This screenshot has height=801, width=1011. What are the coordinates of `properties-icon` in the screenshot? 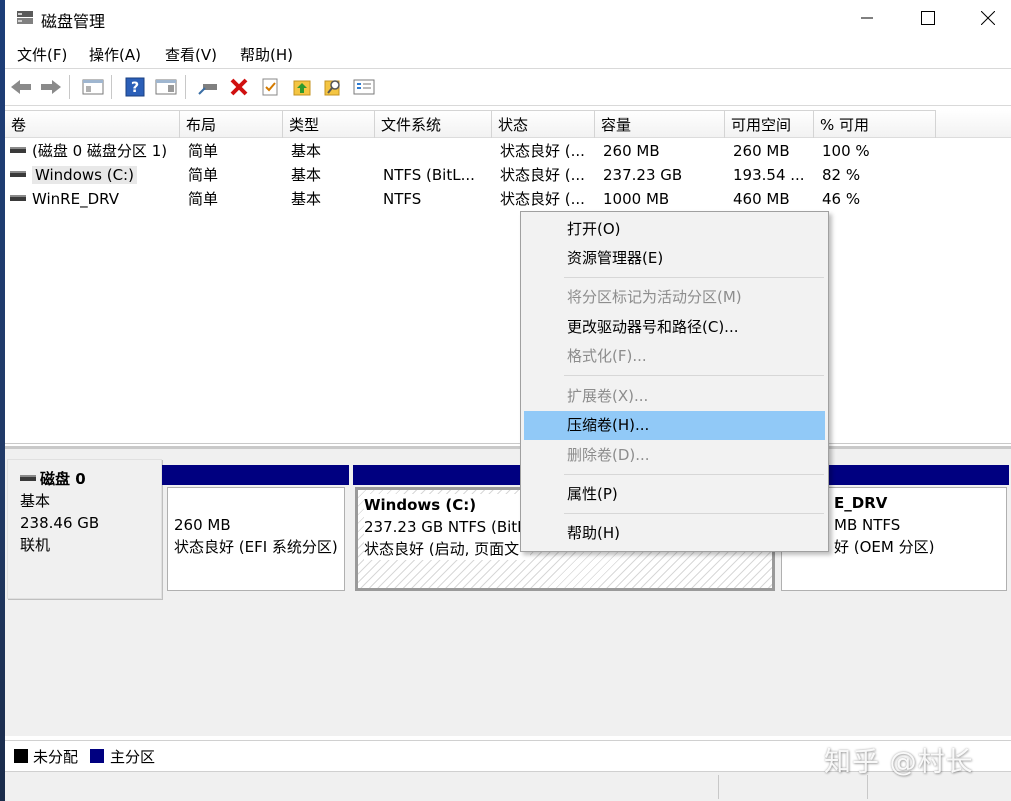 It's located at (166, 87).